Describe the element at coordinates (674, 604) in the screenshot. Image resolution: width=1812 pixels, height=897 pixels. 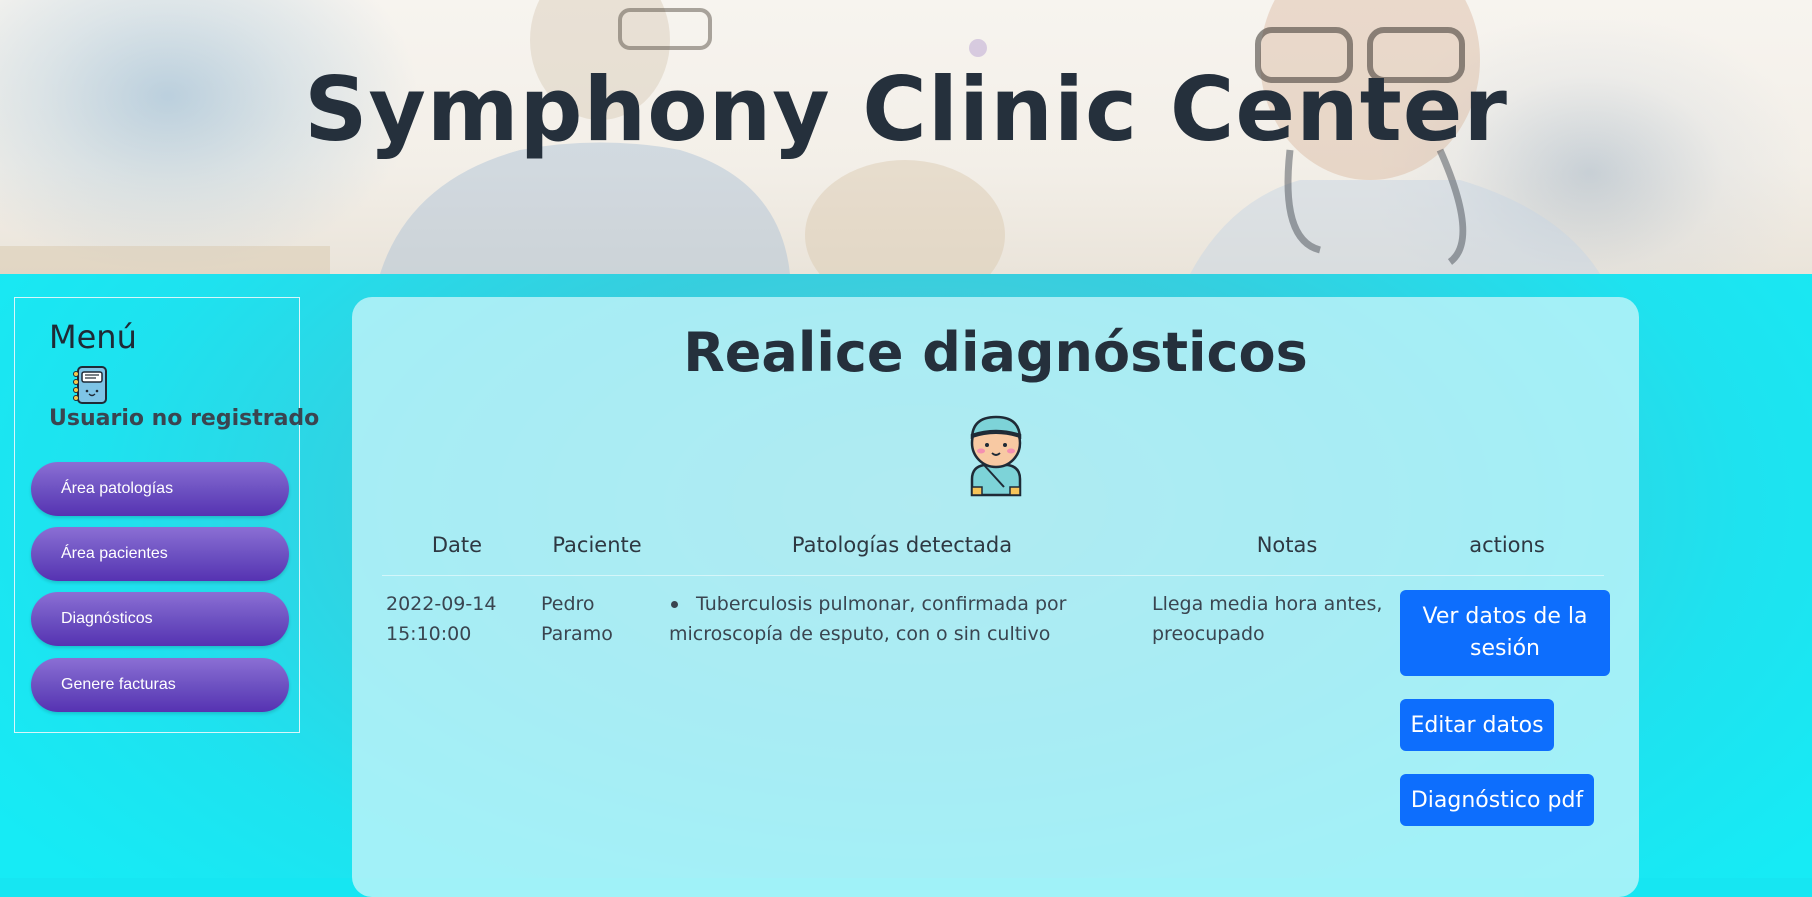
I see `list-bullet` at that location.